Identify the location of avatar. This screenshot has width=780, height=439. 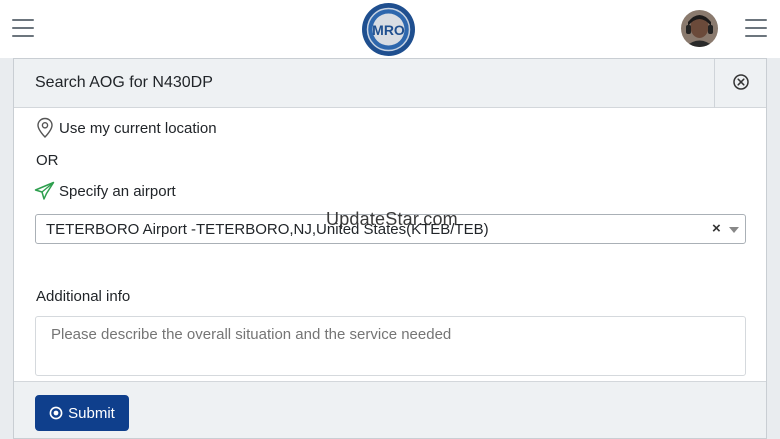
(699, 28).